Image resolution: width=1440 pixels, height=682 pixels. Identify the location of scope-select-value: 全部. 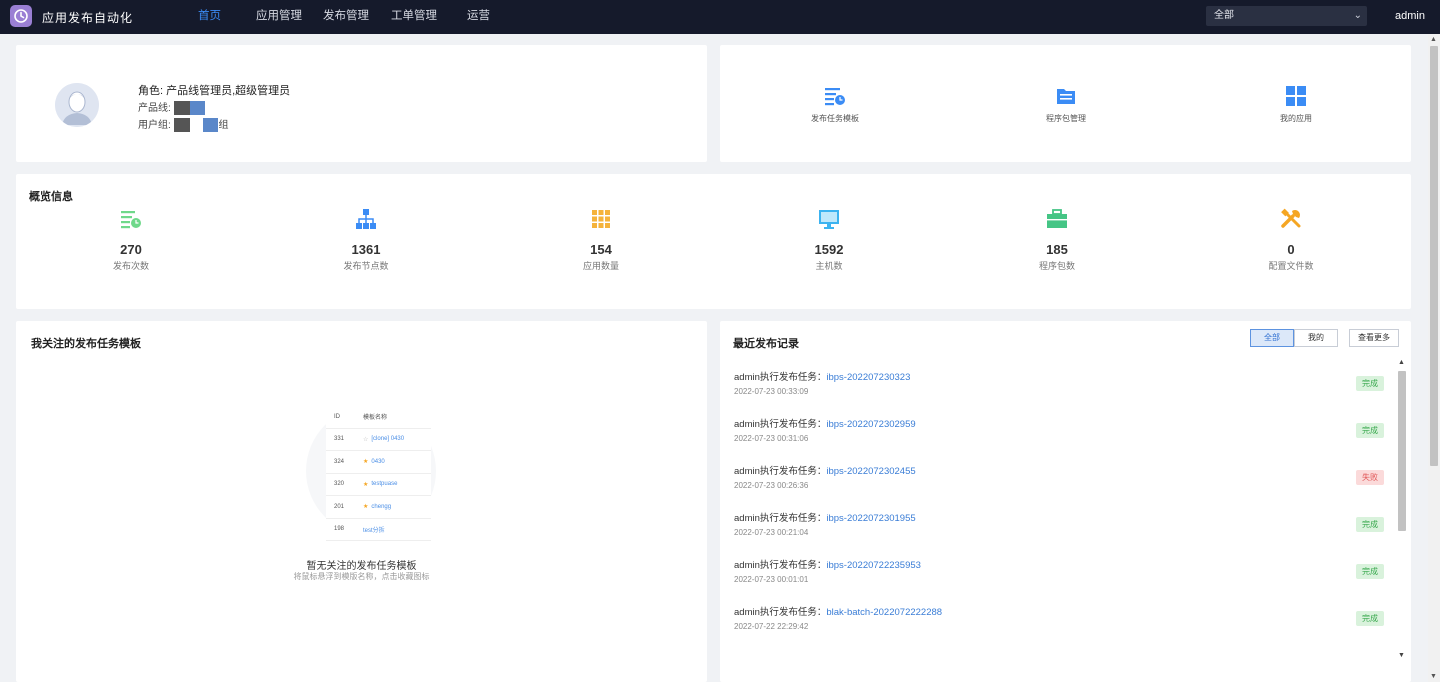
(1224, 15).